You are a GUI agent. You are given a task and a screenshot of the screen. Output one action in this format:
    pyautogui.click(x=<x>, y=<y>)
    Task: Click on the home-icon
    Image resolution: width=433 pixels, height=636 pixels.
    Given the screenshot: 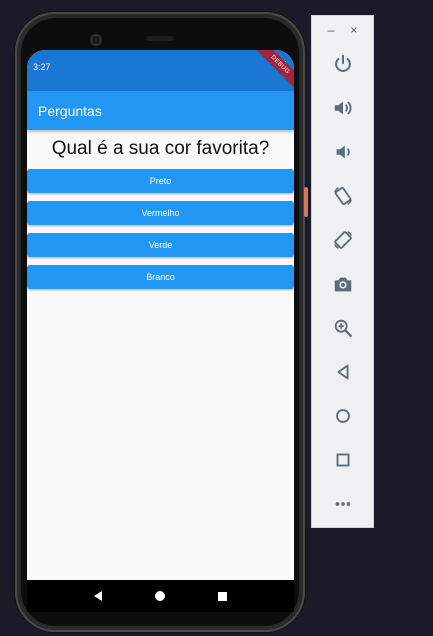 What is the action you would take?
    pyautogui.click(x=159, y=596)
    